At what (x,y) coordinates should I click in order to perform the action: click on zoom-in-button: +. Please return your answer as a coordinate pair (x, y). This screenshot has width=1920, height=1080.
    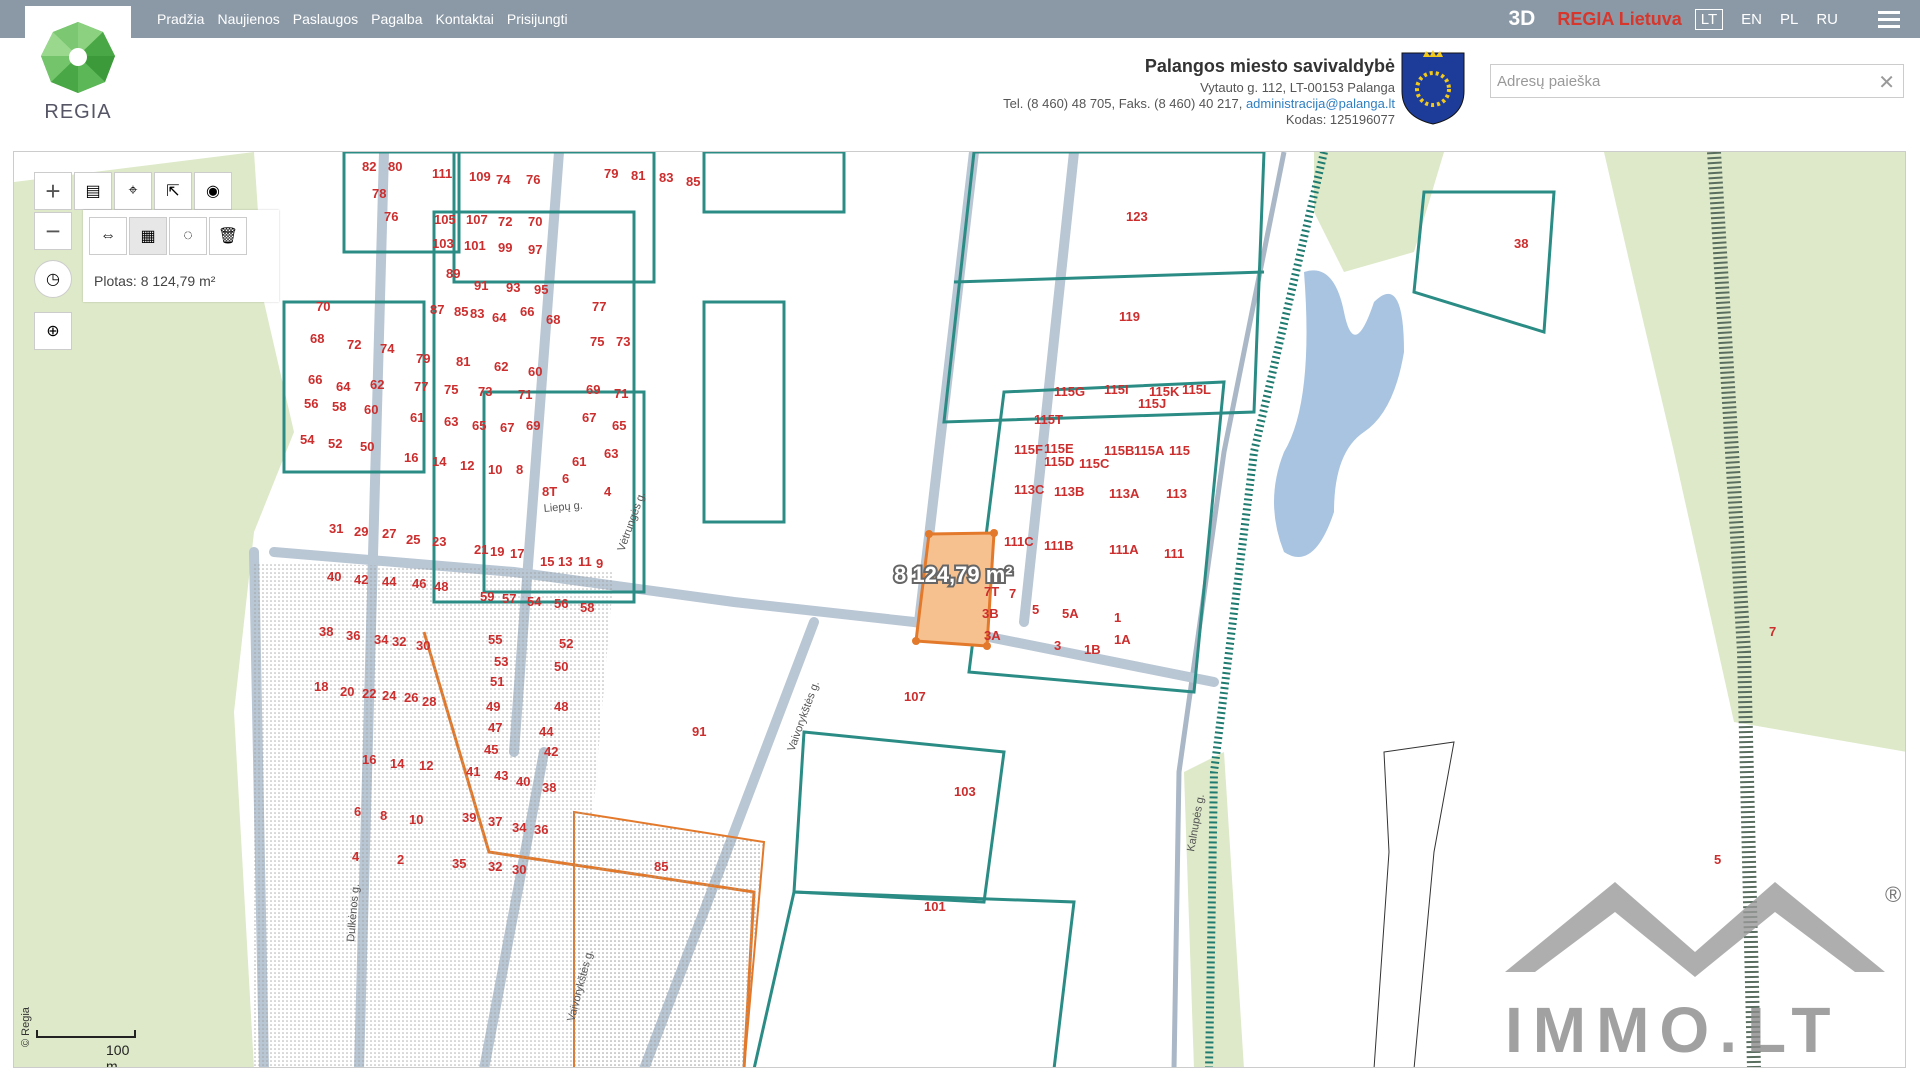
    Looking at the image, I should click on (53, 191).